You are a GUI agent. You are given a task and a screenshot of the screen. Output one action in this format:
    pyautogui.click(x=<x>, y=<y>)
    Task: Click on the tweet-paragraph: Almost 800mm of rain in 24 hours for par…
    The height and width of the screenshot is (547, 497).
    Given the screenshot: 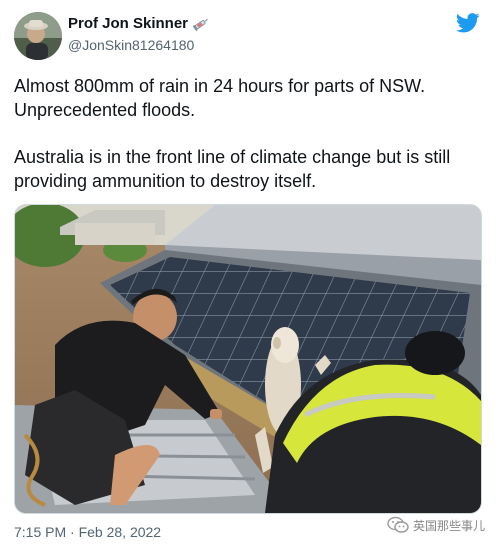 What is the action you would take?
    pyautogui.click(x=220, y=98)
    